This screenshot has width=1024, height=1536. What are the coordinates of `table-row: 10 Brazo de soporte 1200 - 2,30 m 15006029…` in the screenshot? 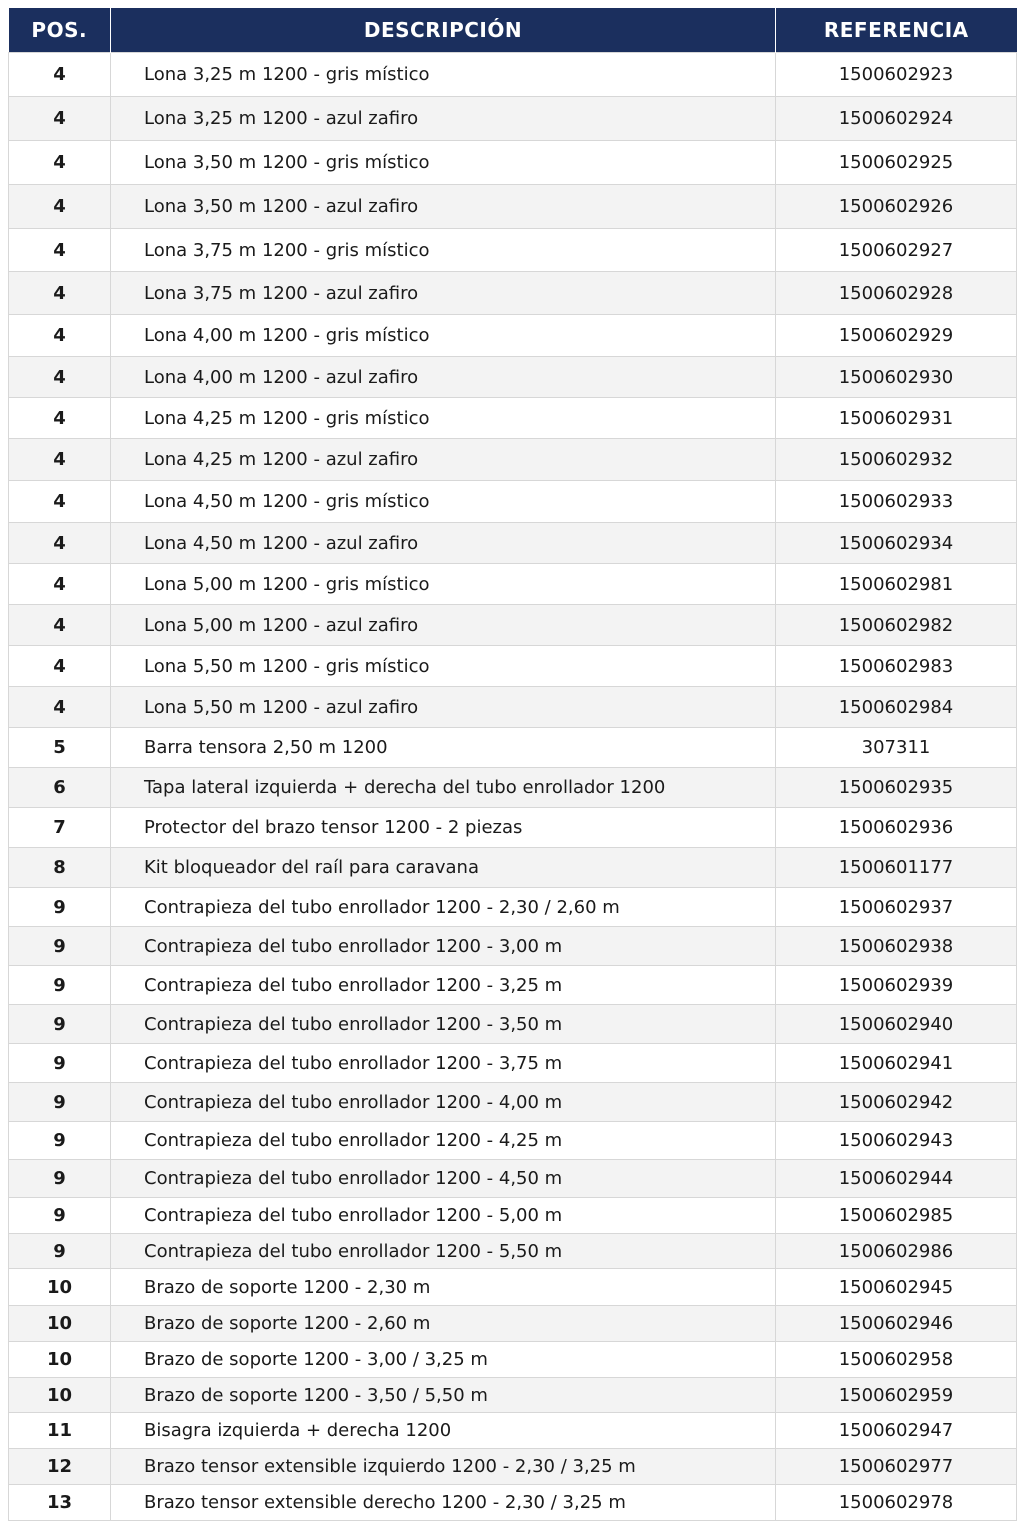 It's located at (512, 1287).